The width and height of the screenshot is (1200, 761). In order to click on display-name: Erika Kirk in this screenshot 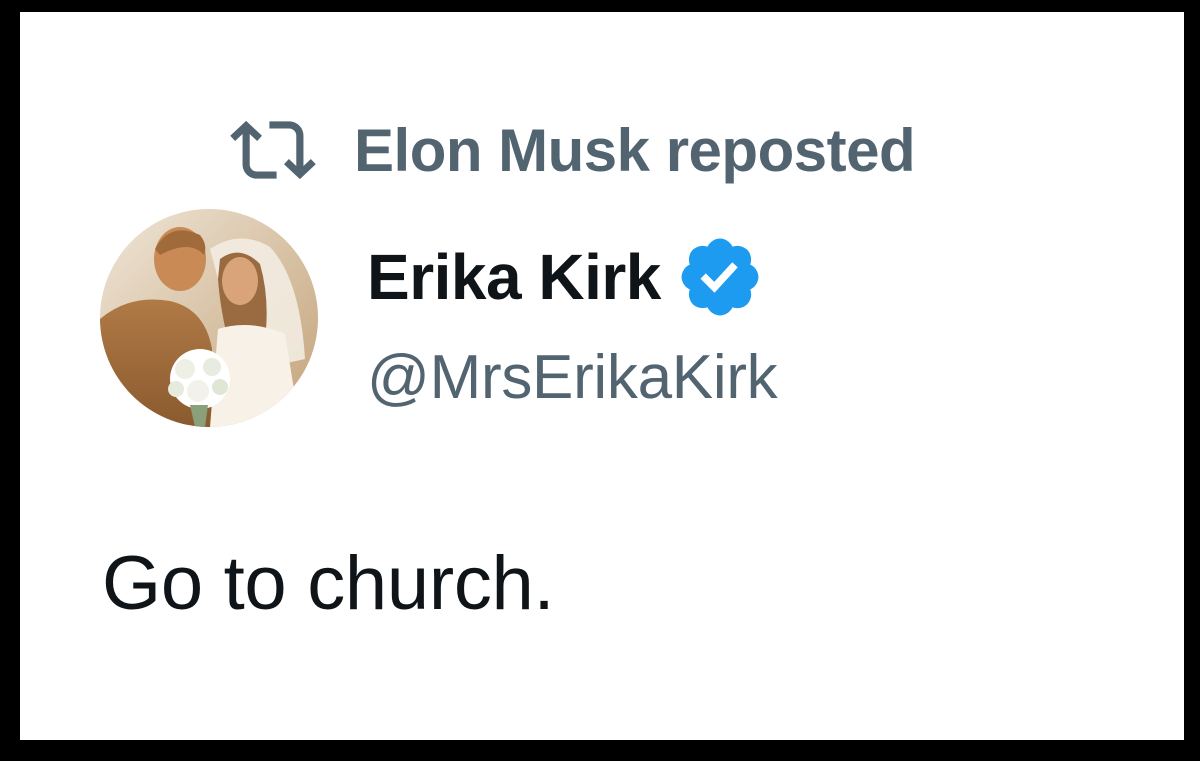, I will do `click(514, 277)`.